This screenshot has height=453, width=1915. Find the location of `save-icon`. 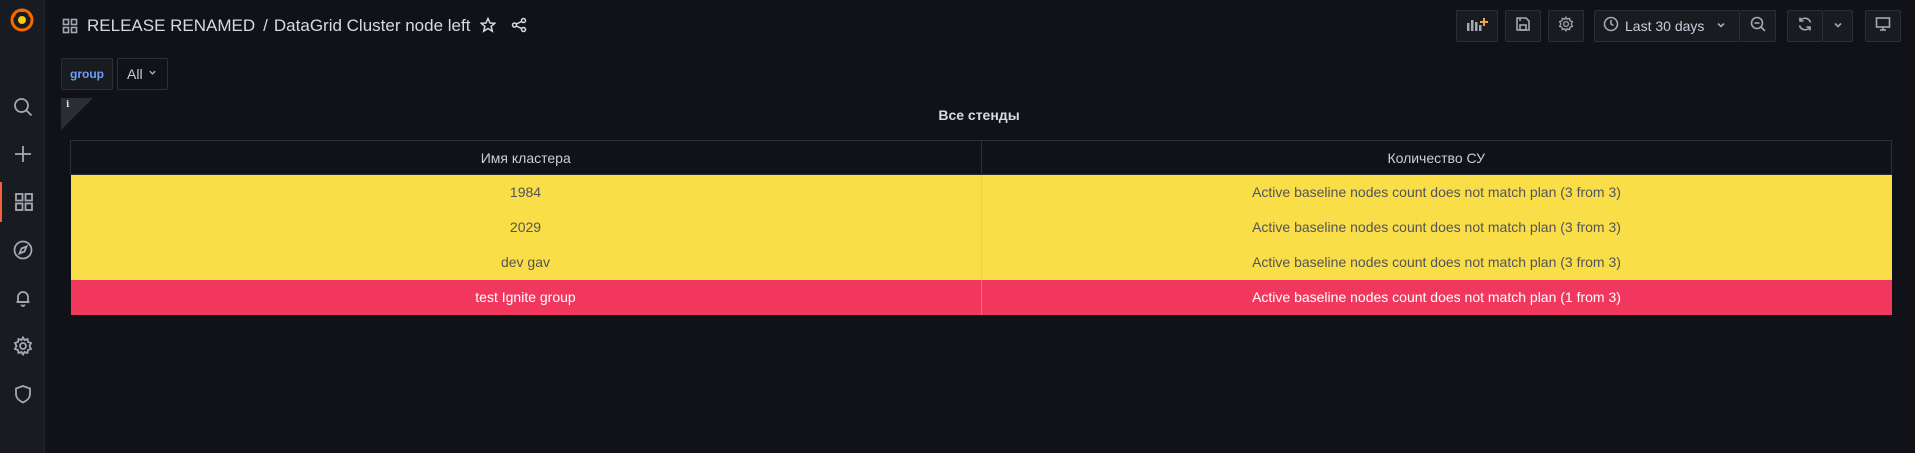

save-icon is located at coordinates (1523, 26).